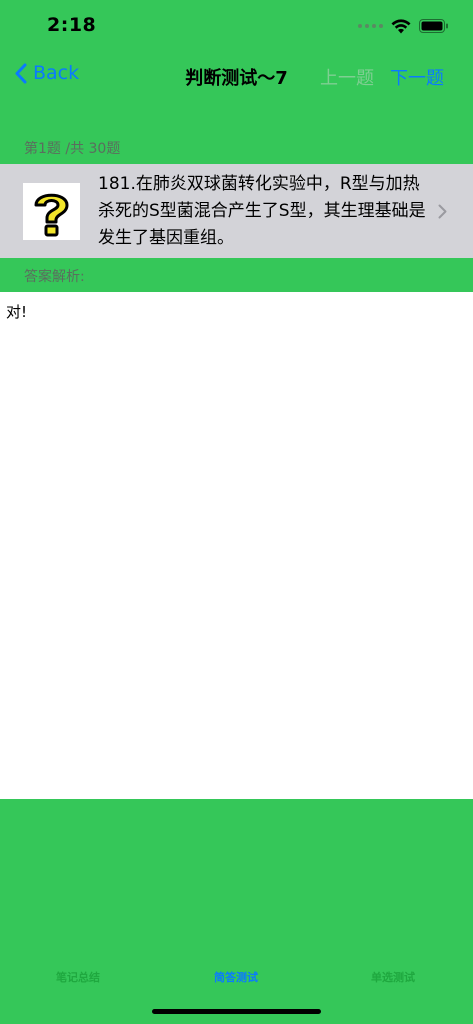 This screenshot has height=1024, width=473. I want to click on chevron-left-icon, so click(21, 73).